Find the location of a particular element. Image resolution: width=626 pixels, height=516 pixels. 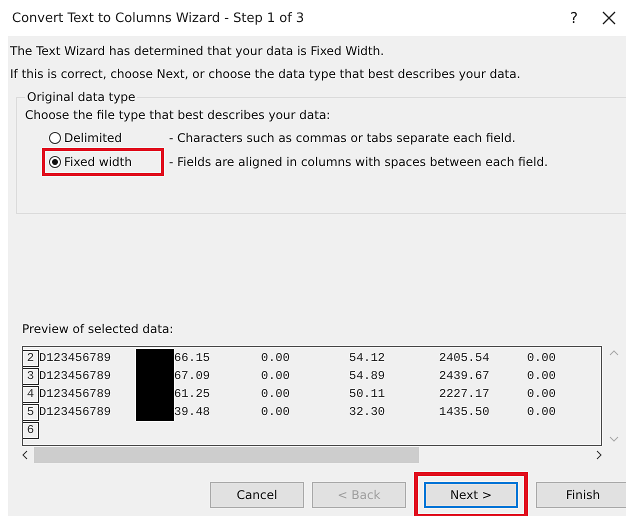

preview-label: Preview of selected data: is located at coordinates (98, 329).